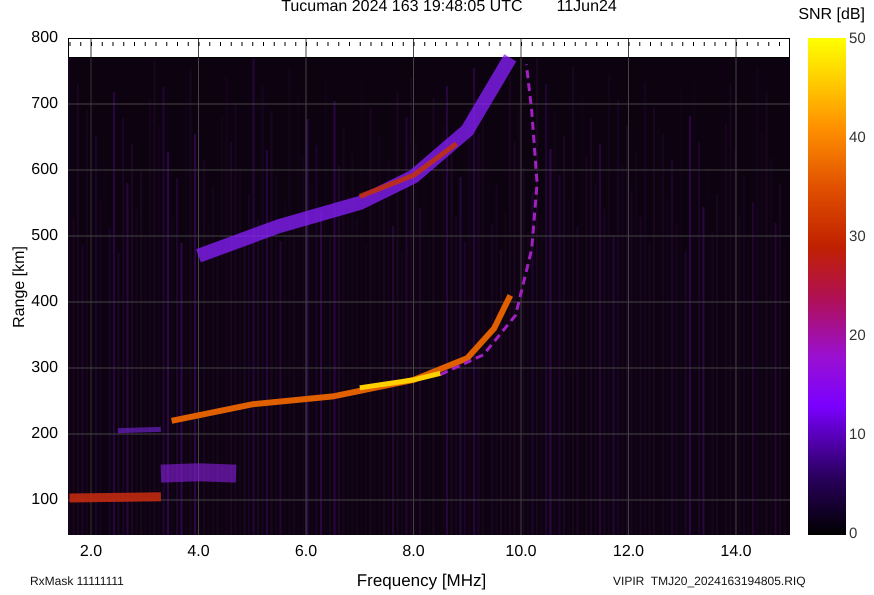  Describe the element at coordinates (44, 104) in the screenshot. I see `y-tick-label: 700` at that location.